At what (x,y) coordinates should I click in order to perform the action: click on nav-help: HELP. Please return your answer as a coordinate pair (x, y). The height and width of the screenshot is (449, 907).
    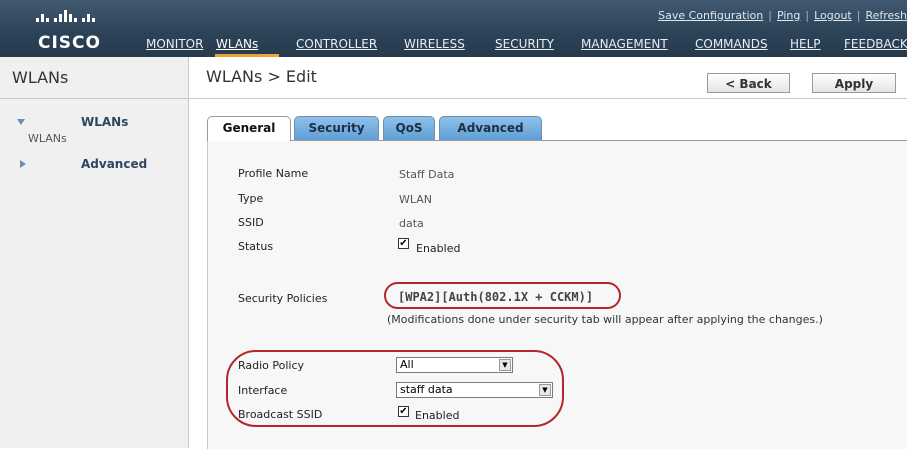
    Looking at the image, I should click on (805, 44).